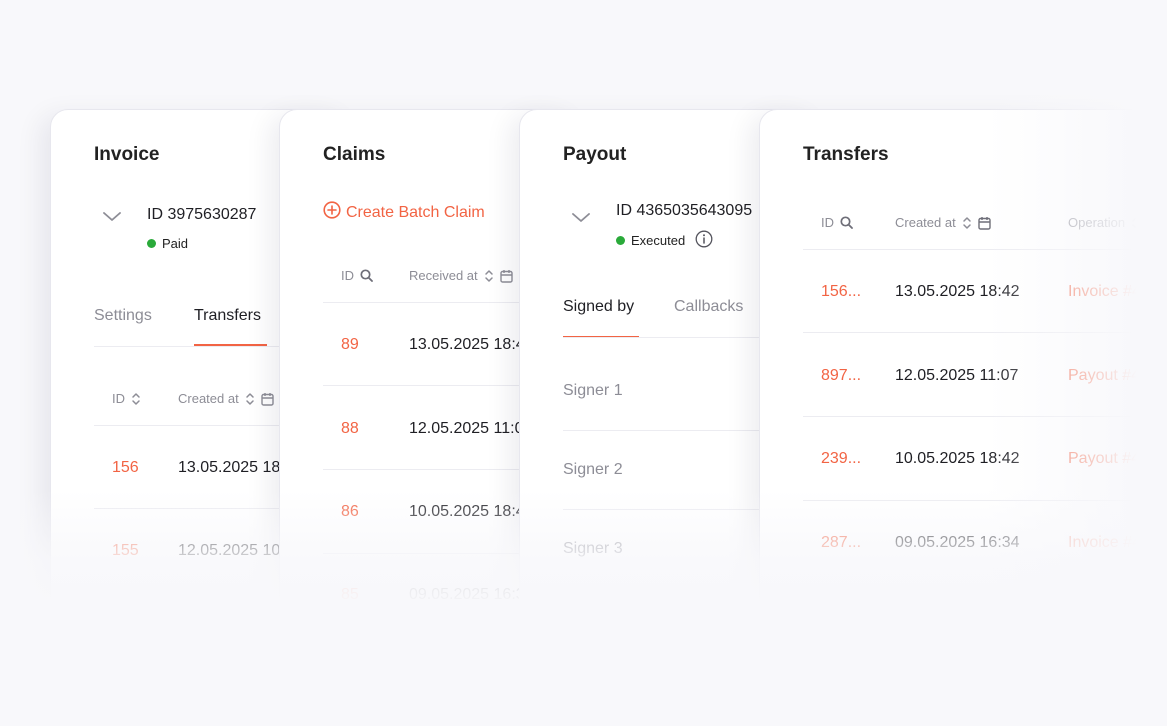 This screenshot has width=1167, height=726. Describe the element at coordinates (708, 307) in the screenshot. I see `tab-callbacks: Callbacks` at that location.